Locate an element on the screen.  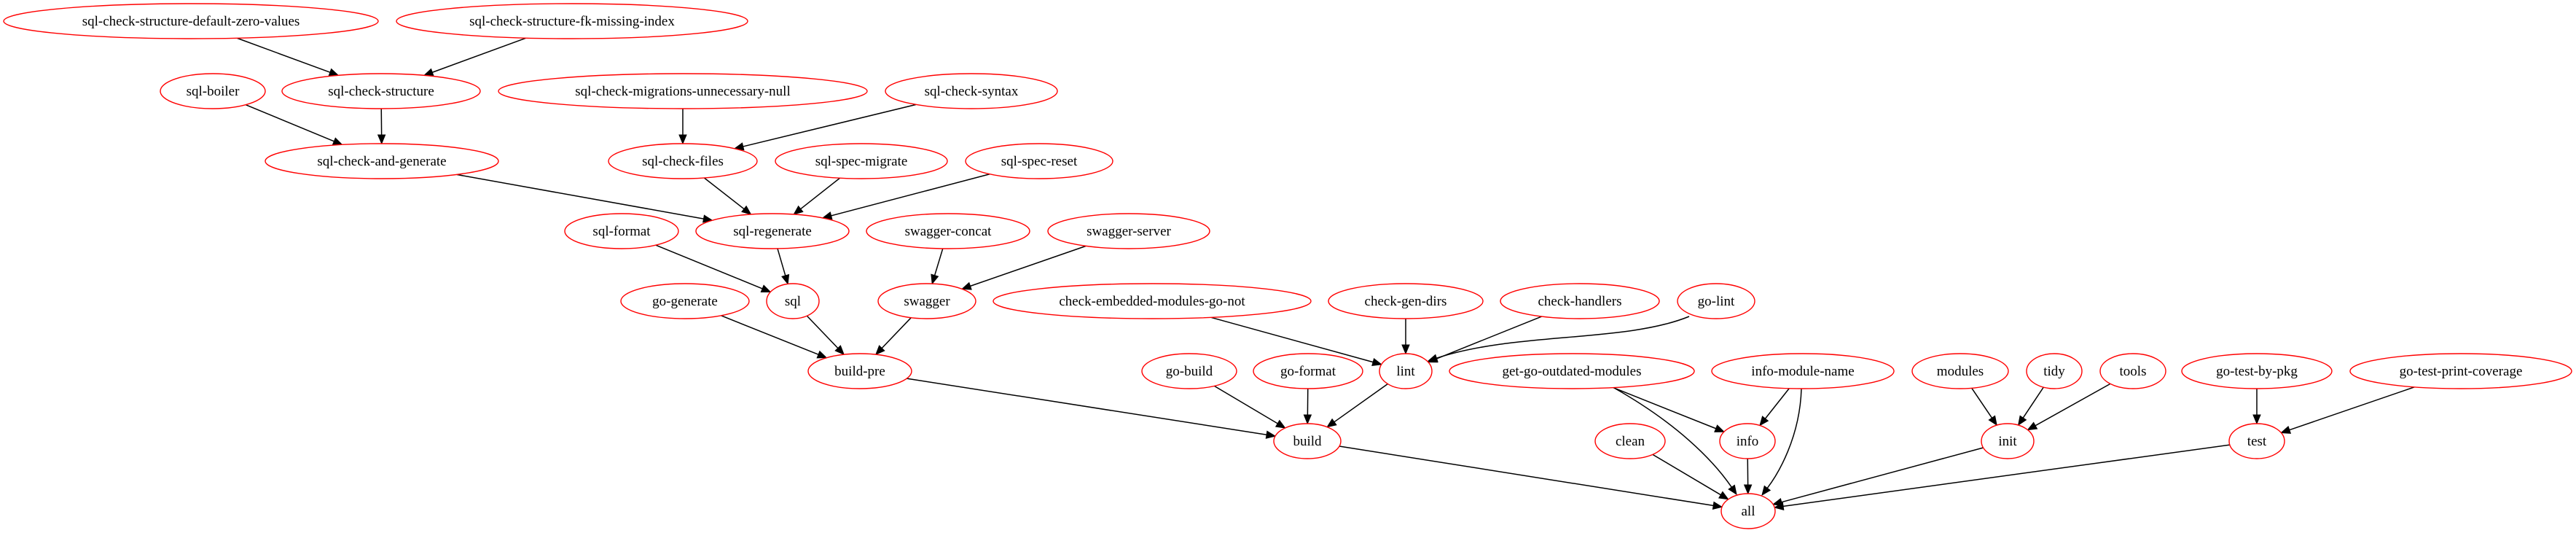
node-label: sql-check-structure-default-zero-values is located at coordinates (191, 21).